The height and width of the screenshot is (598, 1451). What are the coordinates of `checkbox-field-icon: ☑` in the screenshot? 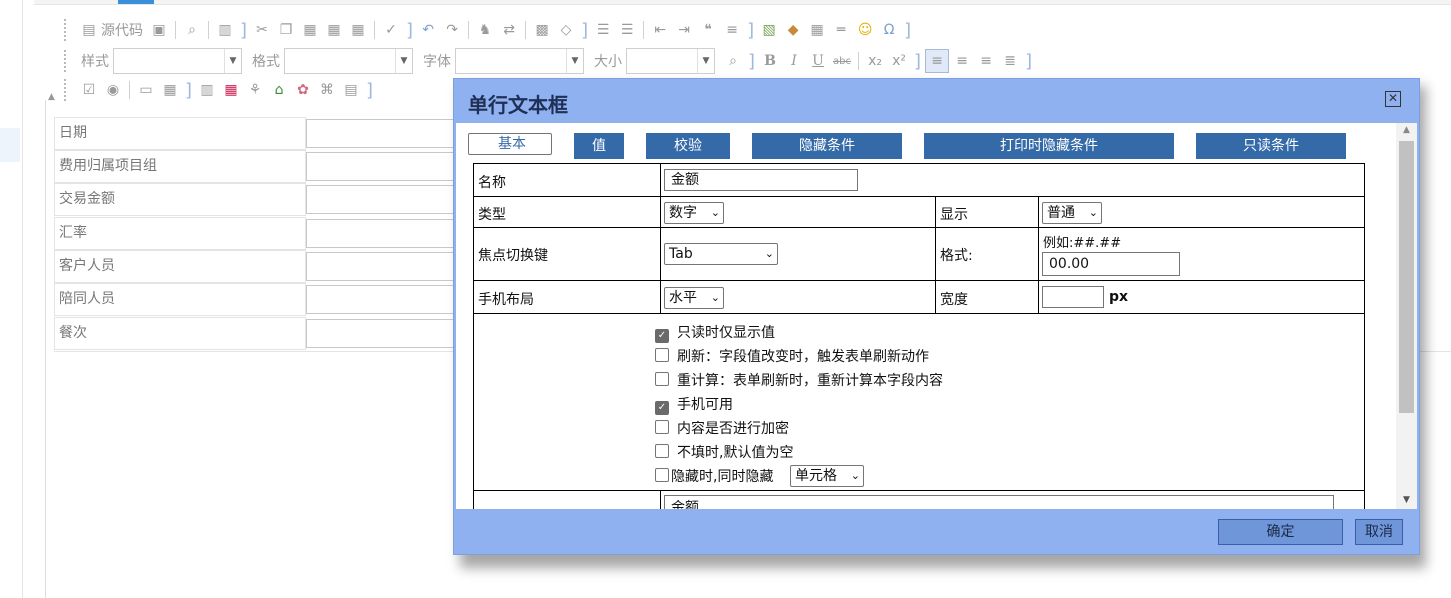 It's located at (89, 90).